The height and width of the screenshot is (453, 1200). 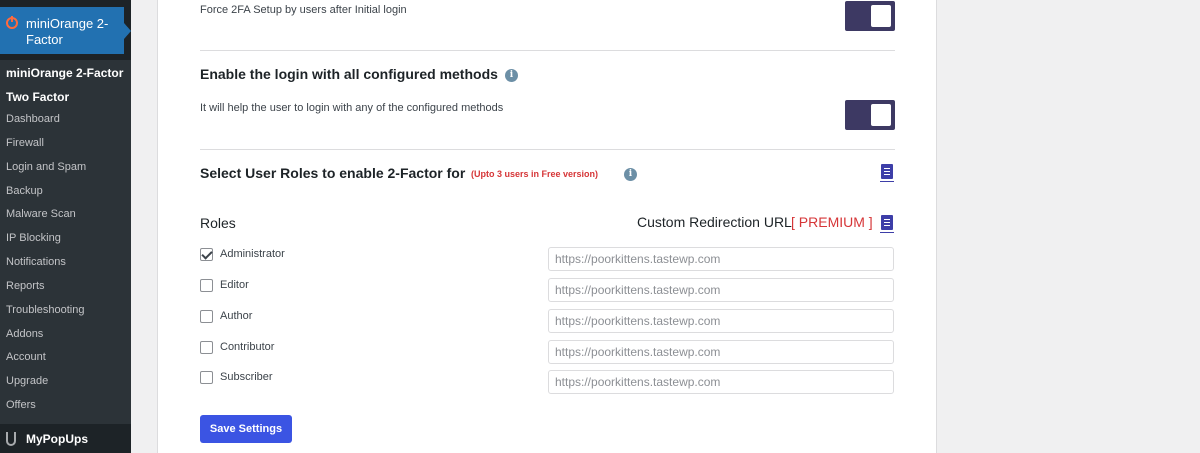 What do you see at coordinates (206, 285) in the screenshot?
I see `role-checkbox-editor` at bounding box center [206, 285].